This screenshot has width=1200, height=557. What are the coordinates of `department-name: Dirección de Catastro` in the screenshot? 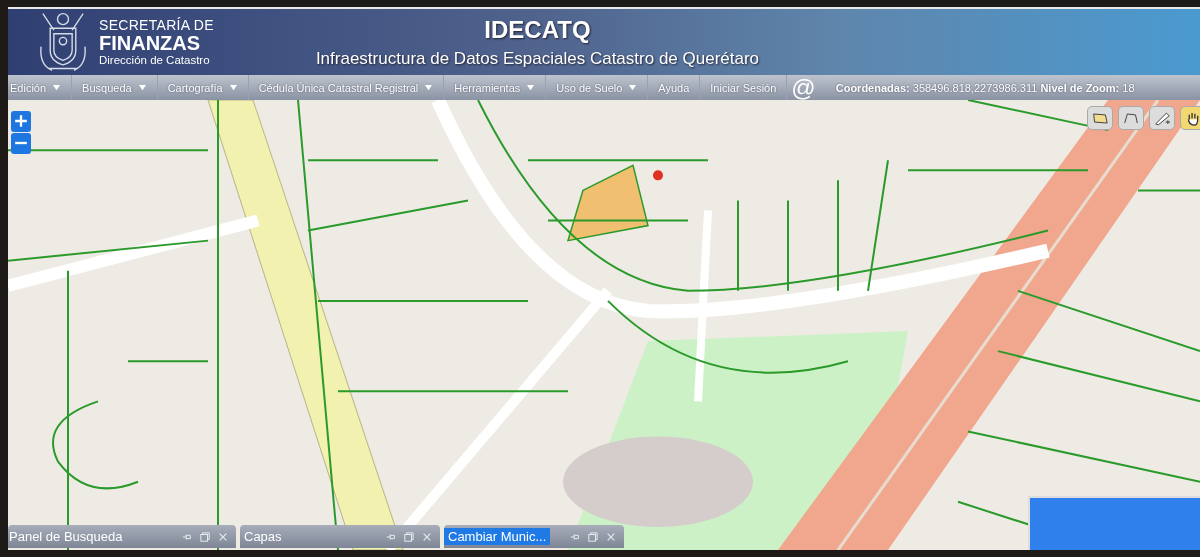 It's located at (155, 60).